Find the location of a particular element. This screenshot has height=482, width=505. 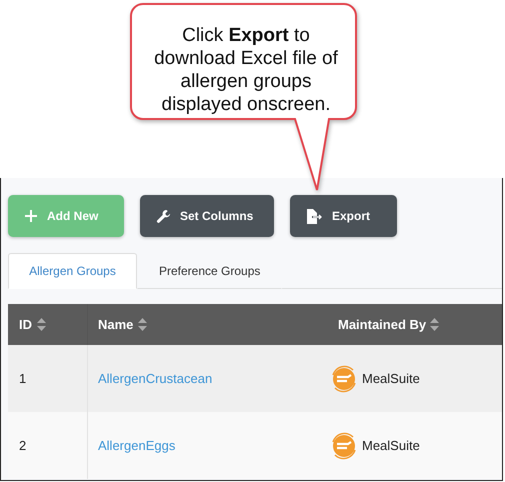

columns-button: Set Columns is located at coordinates (207, 216).